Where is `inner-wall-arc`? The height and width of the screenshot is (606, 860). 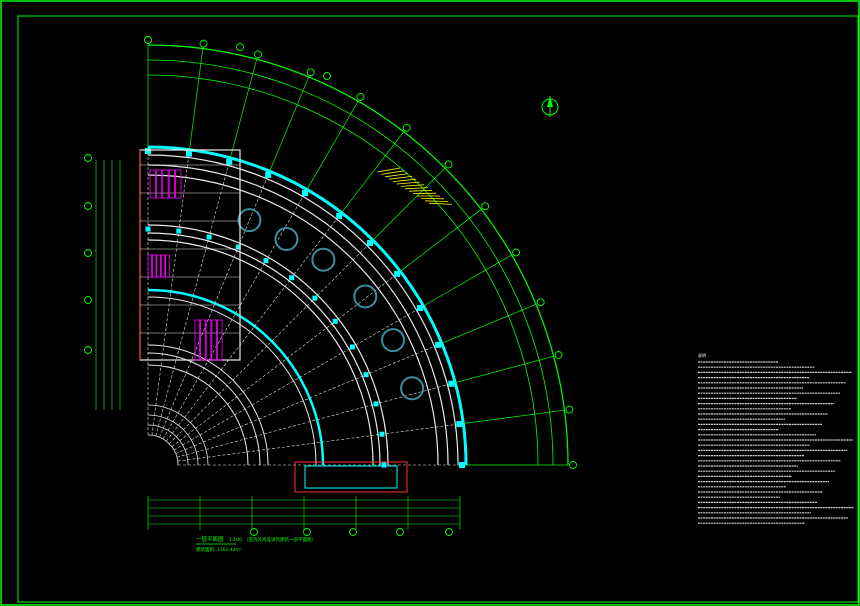 inner-wall-arc is located at coordinates (264, 349).